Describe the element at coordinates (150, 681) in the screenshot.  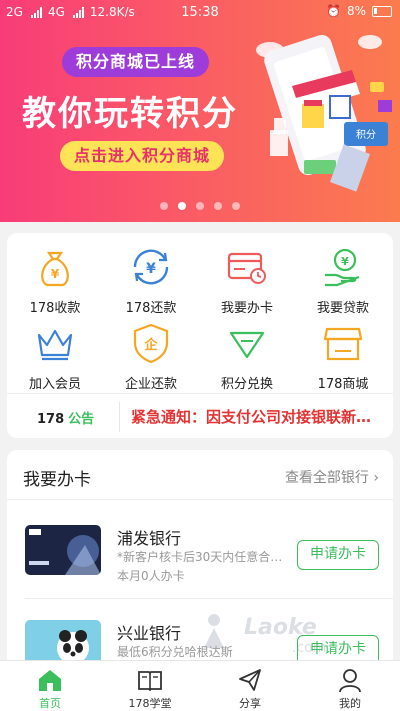
I see `book-icon` at that location.